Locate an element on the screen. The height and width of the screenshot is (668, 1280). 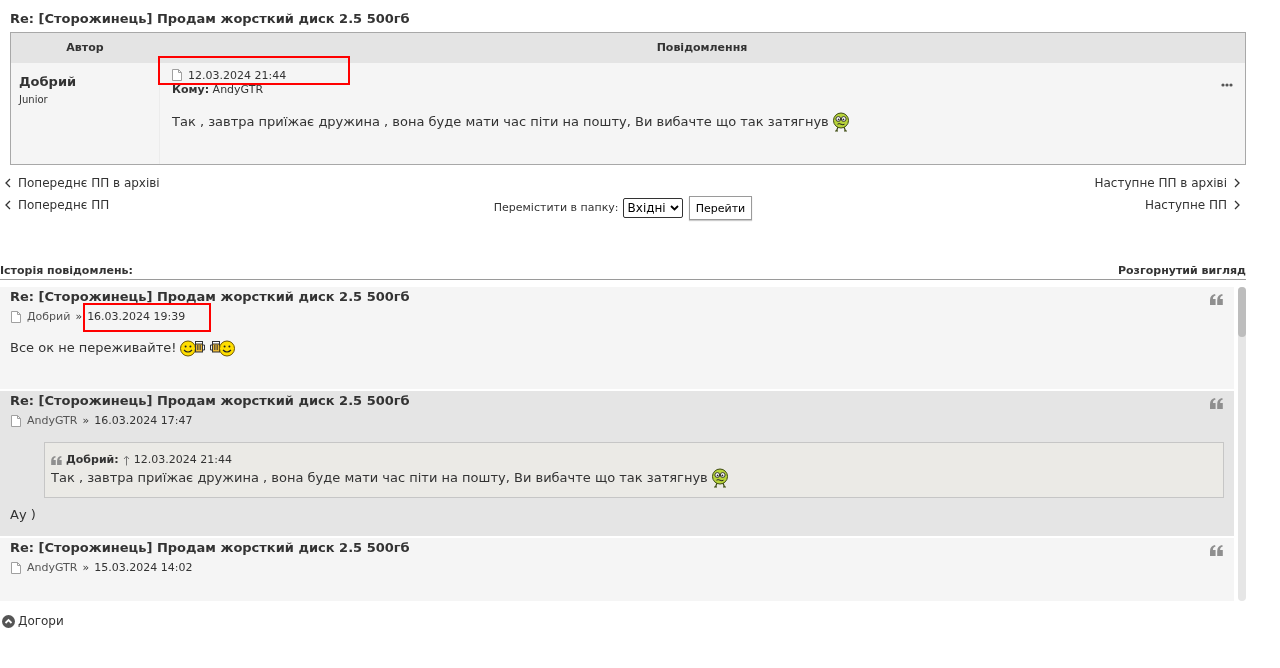
post-date: 16.03.2024 17:47 is located at coordinates (143, 421).